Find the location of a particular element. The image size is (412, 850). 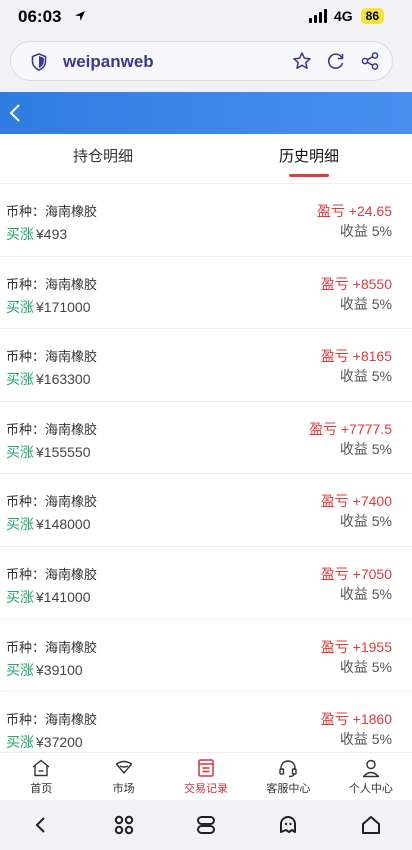

record-tabs: 持仓明细 历史明细 is located at coordinates (206, 159).